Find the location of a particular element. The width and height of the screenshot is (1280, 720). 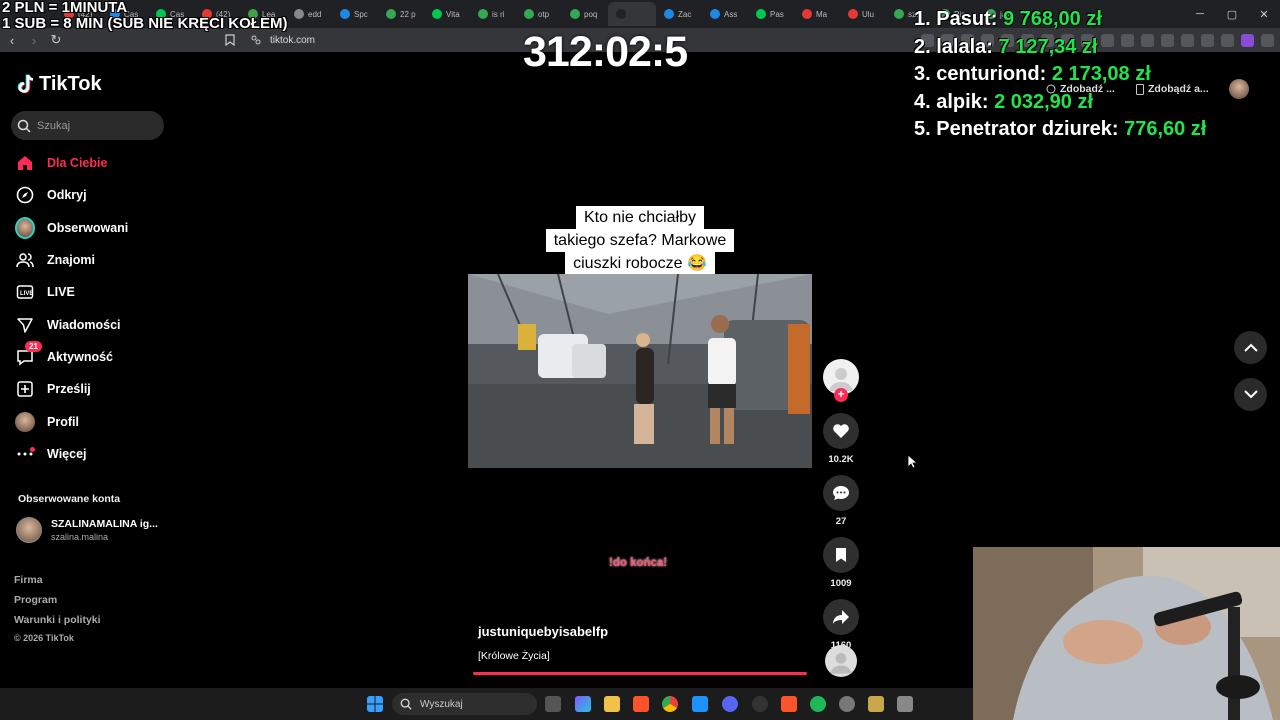

file-explorer-icon is located at coordinates (612, 704).